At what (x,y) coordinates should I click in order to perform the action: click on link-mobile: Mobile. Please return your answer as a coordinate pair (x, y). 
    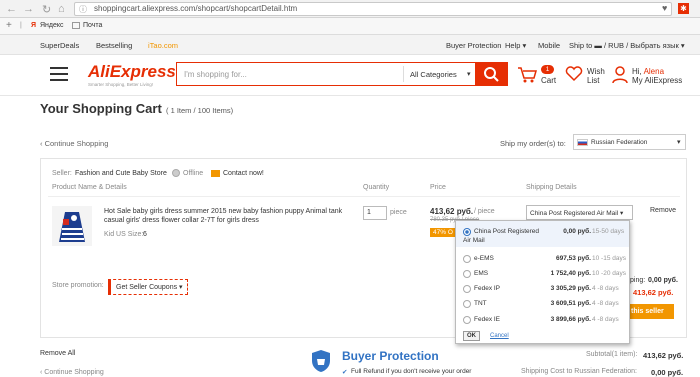
    Looking at the image, I should click on (549, 45).